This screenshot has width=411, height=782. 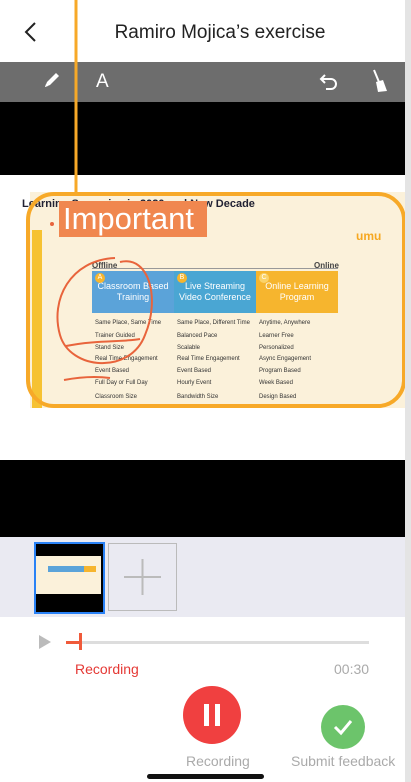 I want to click on recording-time: 00:30, so click(x=352, y=669).